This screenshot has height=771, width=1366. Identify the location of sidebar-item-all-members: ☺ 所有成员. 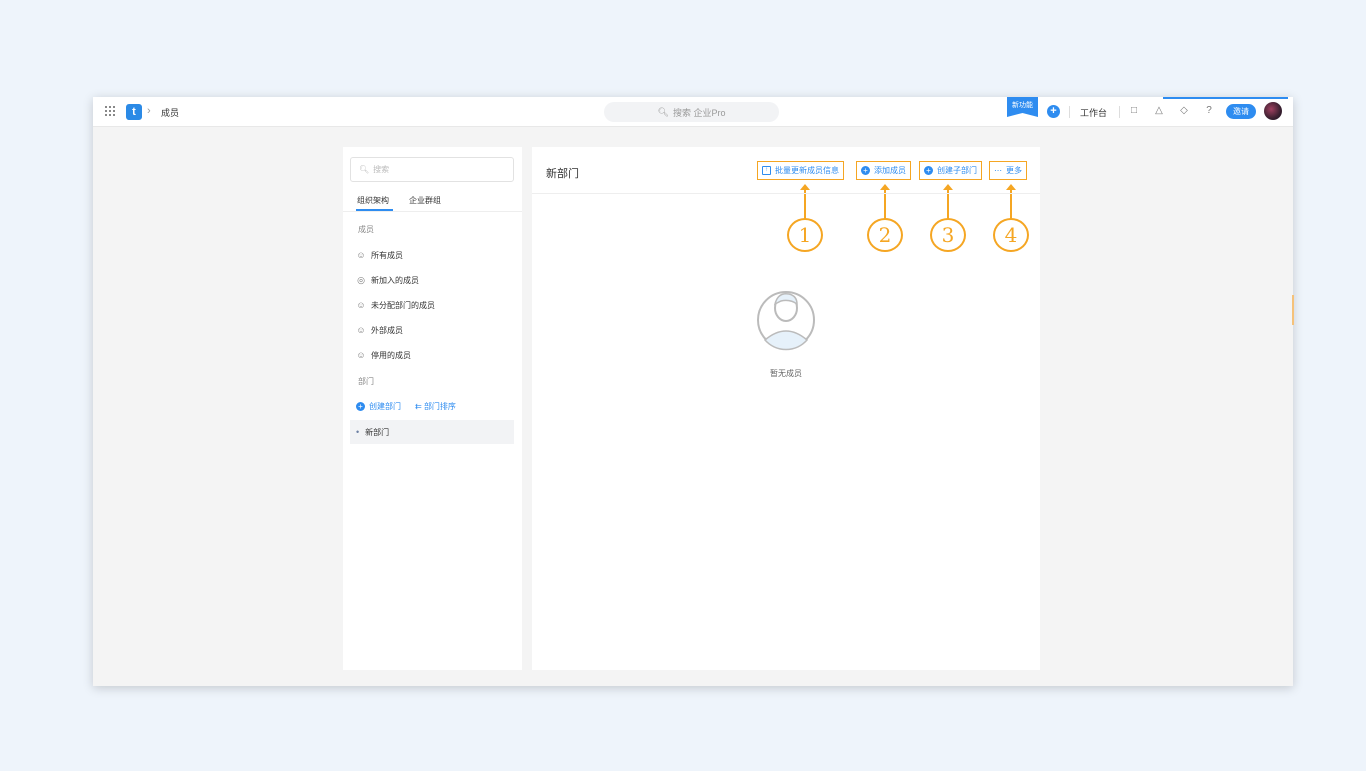
(379, 255).